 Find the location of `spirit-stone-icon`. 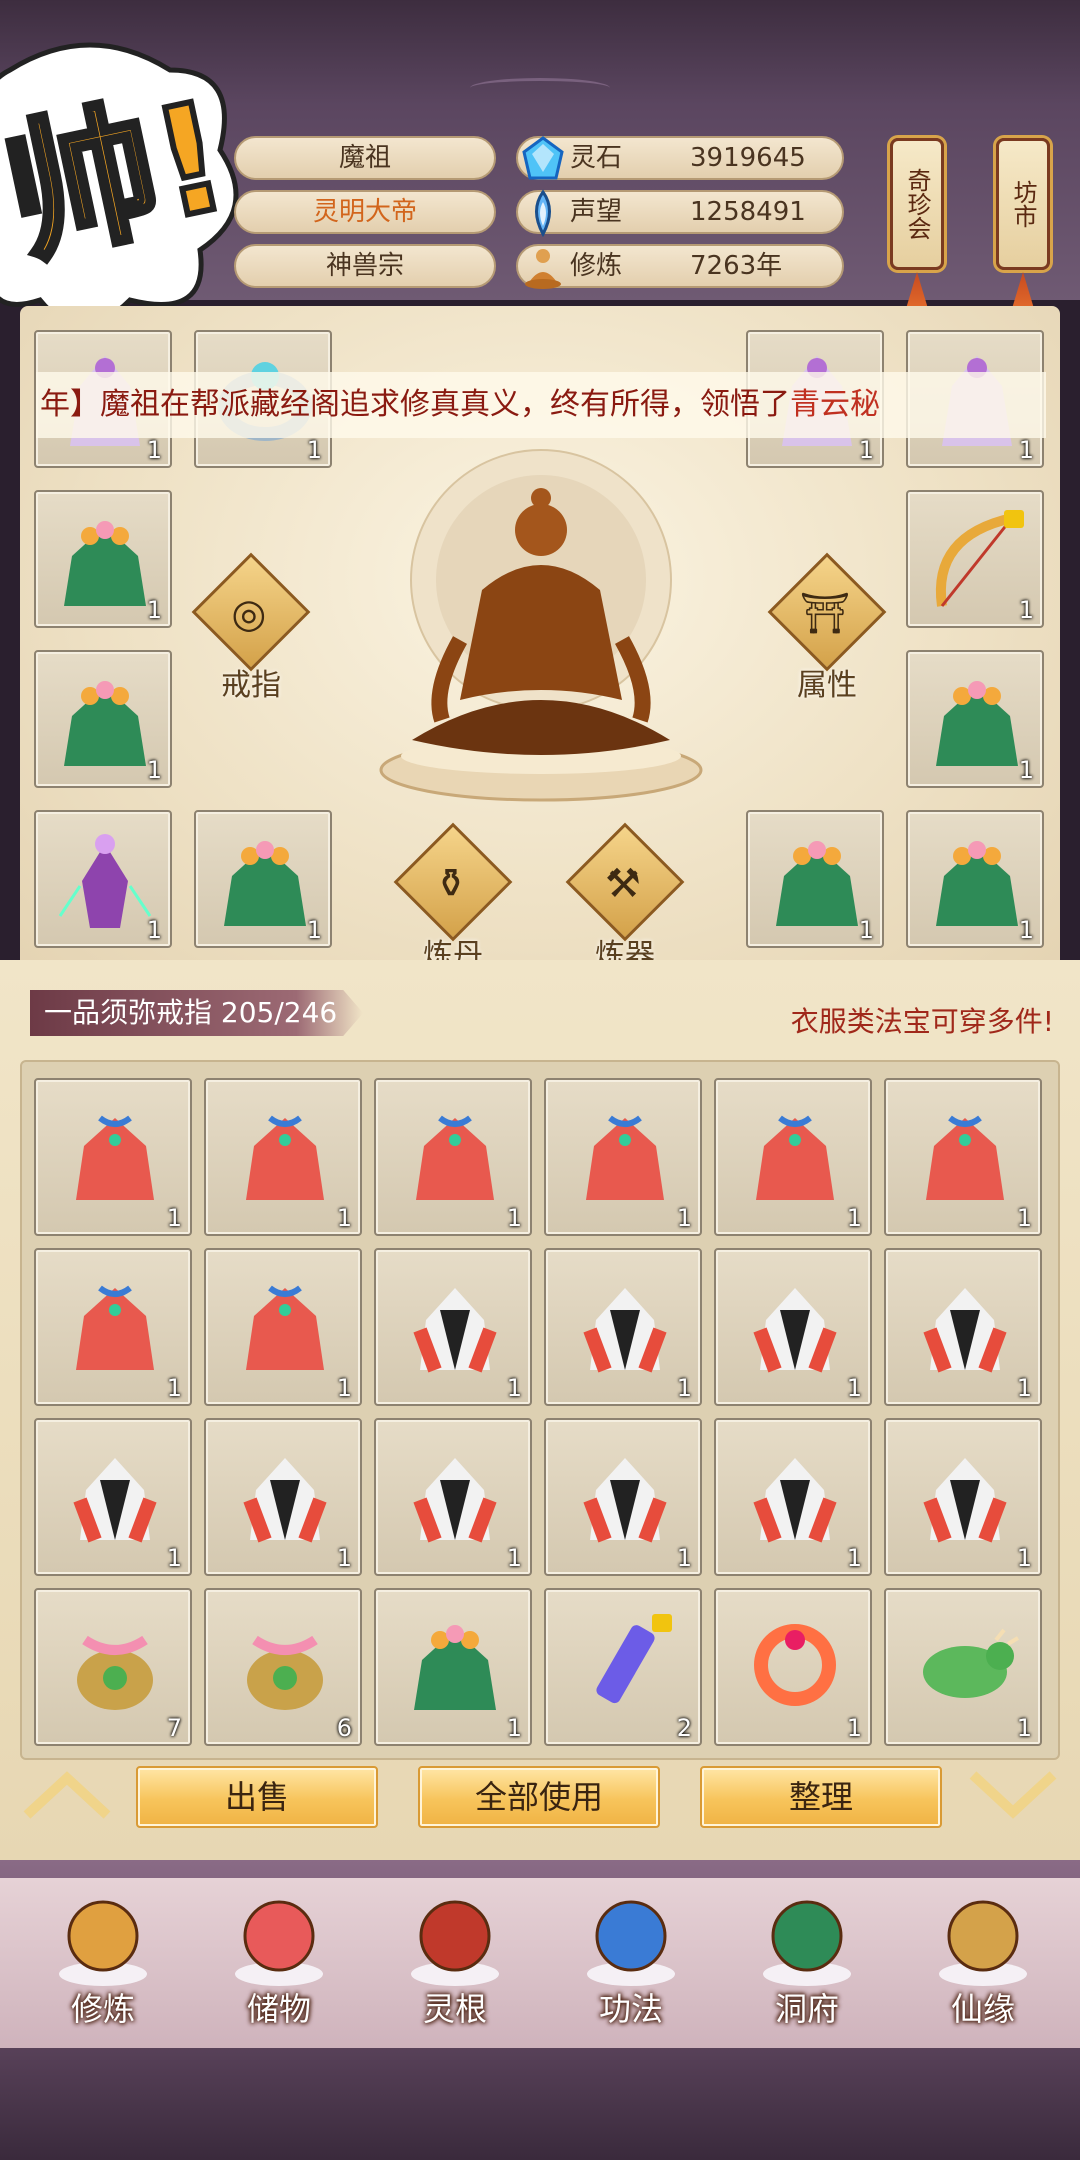

spirit-stone-icon is located at coordinates (543, 158).